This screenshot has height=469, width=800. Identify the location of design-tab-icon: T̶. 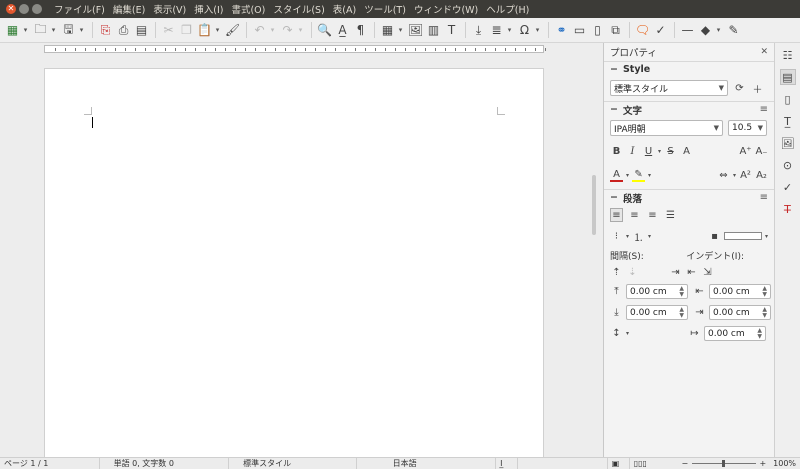
(788, 209).